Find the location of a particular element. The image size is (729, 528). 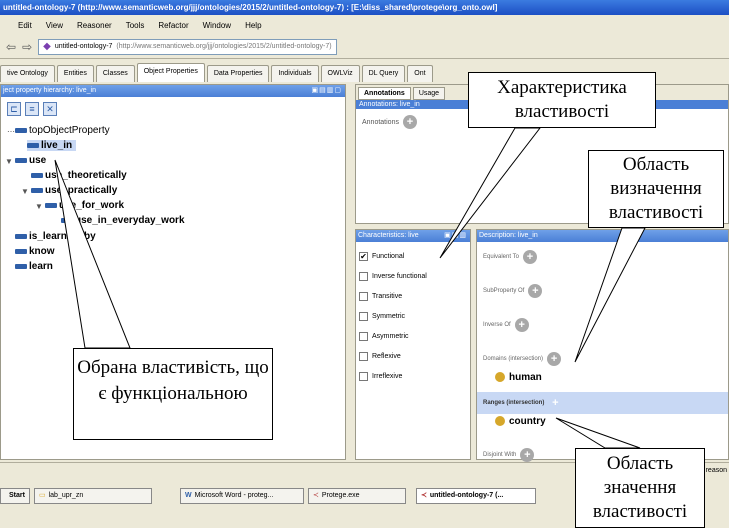

tree-node-use-in-everyday-work: use_in_everyday_work is located at coordinates (123, 220).